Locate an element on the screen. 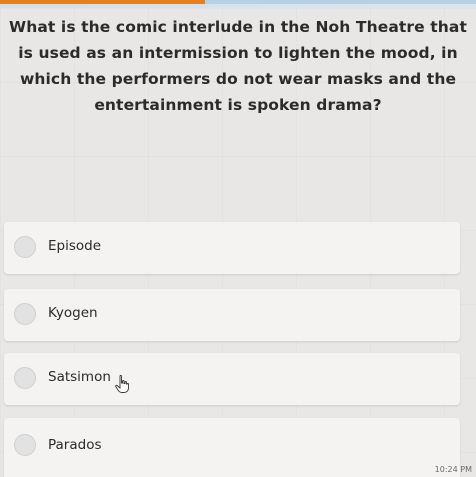 The height and width of the screenshot is (477, 476). option-label: Episode is located at coordinates (75, 246).